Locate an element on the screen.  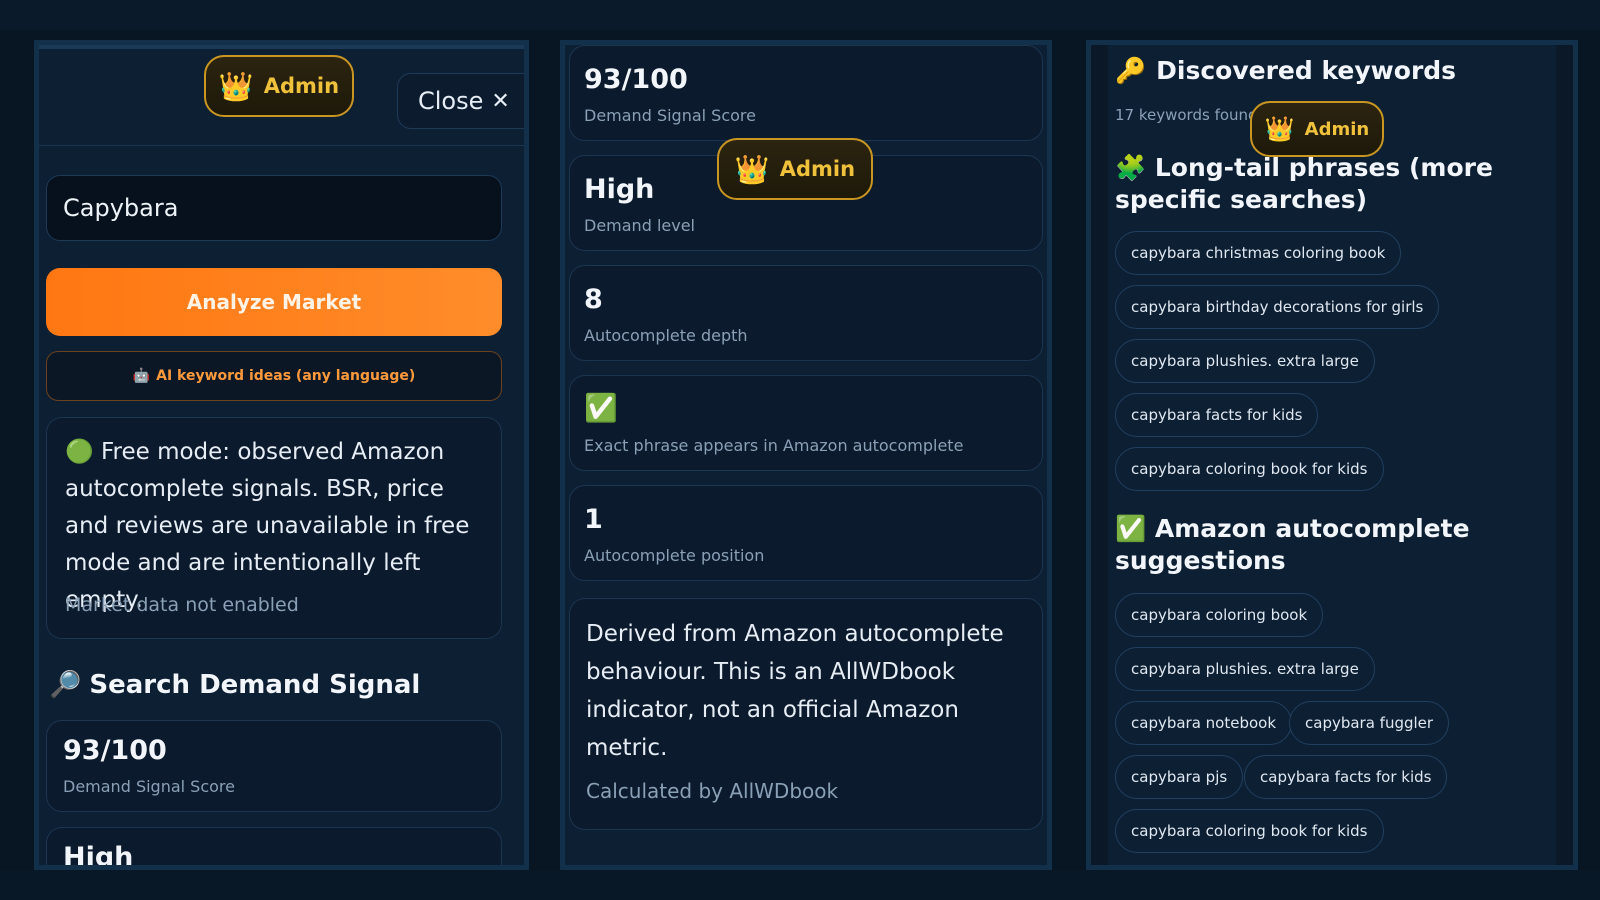
close-icon: ✕ is located at coordinates (500, 101).